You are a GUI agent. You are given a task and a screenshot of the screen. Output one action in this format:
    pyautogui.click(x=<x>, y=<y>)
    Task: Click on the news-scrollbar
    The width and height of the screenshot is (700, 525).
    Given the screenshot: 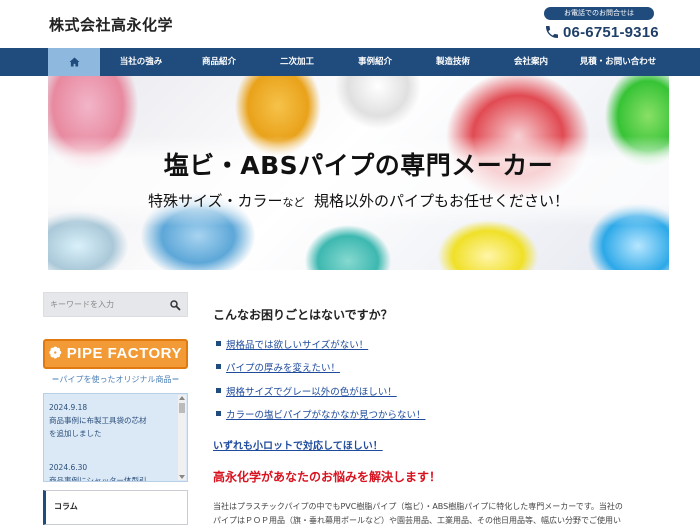 What is the action you would take?
    pyautogui.click(x=182, y=437)
    